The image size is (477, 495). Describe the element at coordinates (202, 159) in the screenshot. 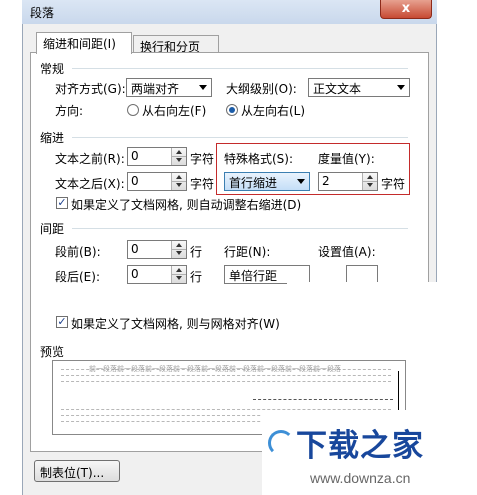

I see `indent-before-unit: 字符` at that location.